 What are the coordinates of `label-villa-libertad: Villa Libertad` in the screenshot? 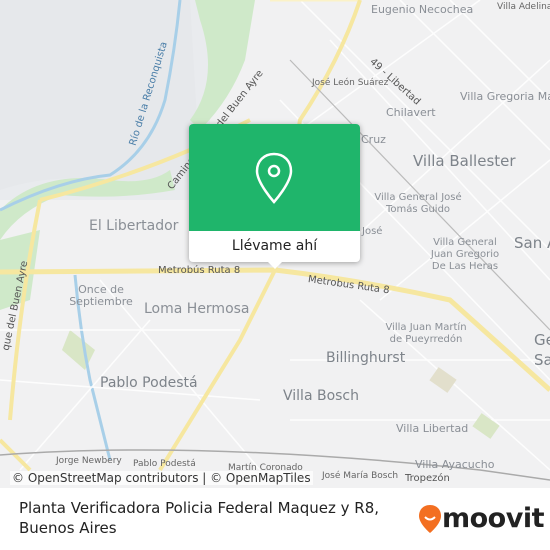 It's located at (432, 428).